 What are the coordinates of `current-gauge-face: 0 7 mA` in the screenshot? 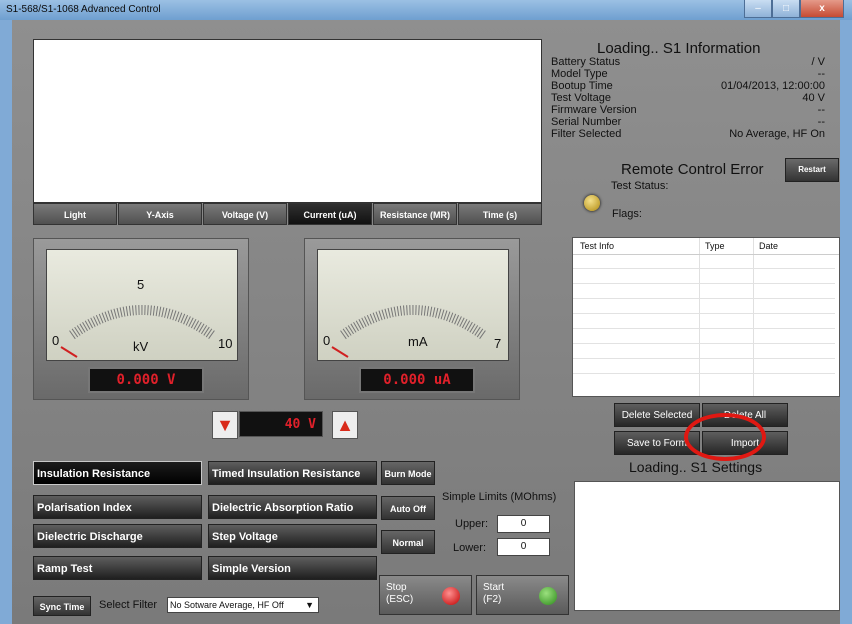 It's located at (413, 305).